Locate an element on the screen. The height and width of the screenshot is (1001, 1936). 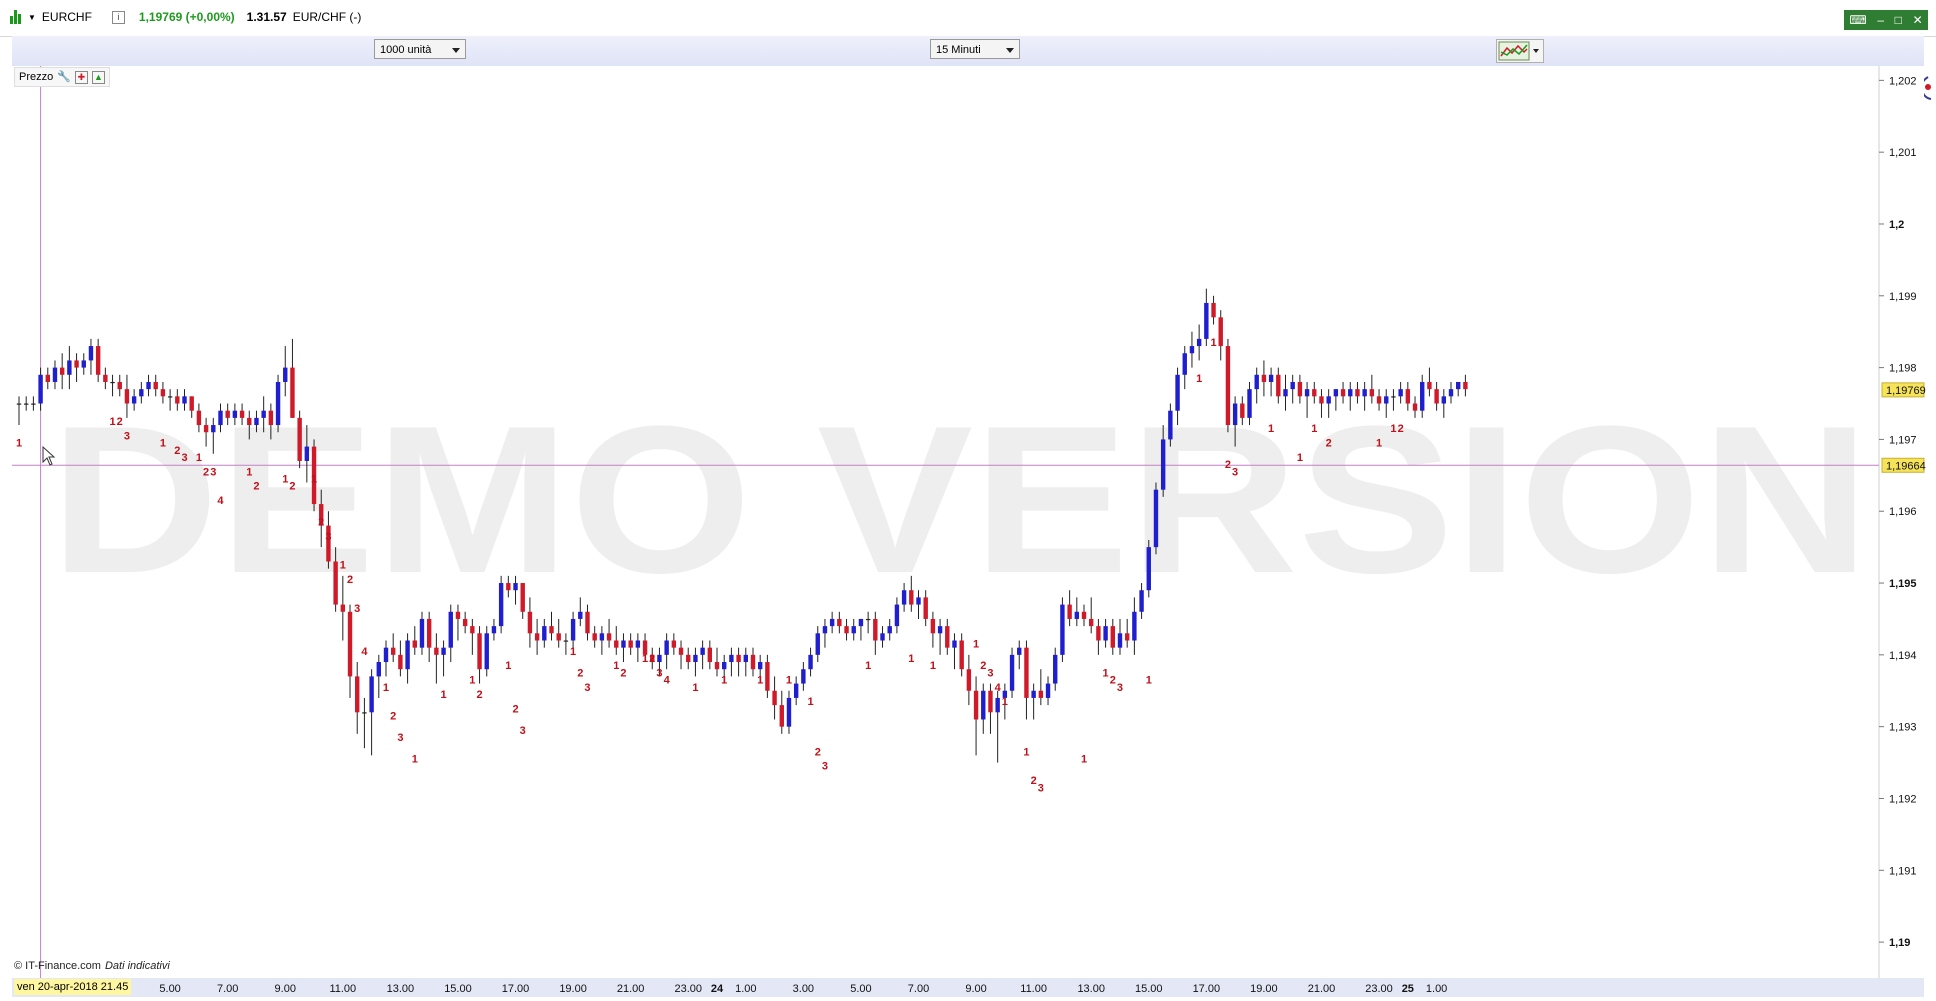
x-tick-label: 15.00 is located at coordinates (1149, 989).